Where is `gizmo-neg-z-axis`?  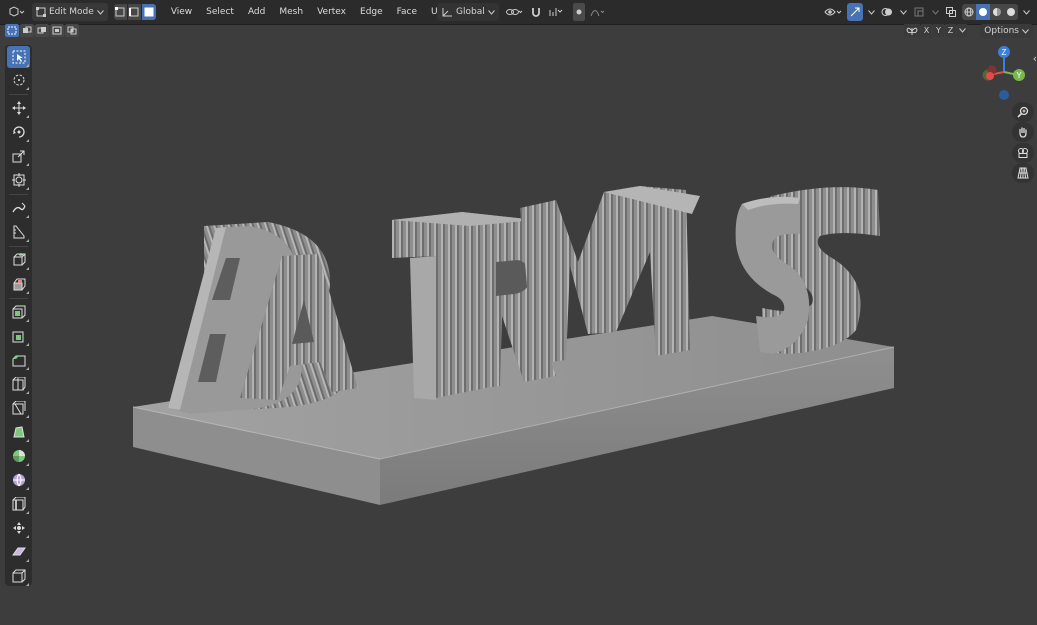 gizmo-neg-z-axis is located at coordinates (1004, 95).